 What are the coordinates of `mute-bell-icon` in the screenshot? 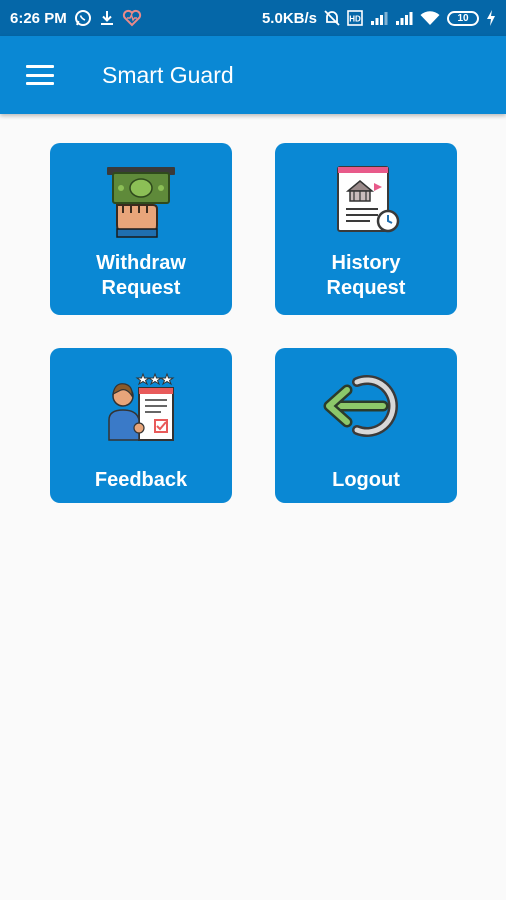 It's located at (332, 18).